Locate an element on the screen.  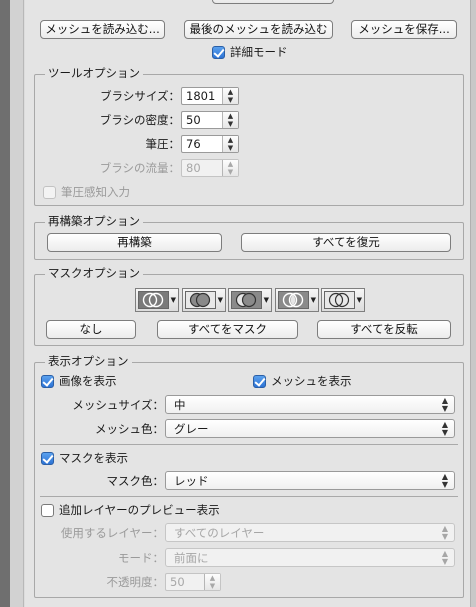
opacity-field: 50 ▲ ▼ is located at coordinates (193, 582).